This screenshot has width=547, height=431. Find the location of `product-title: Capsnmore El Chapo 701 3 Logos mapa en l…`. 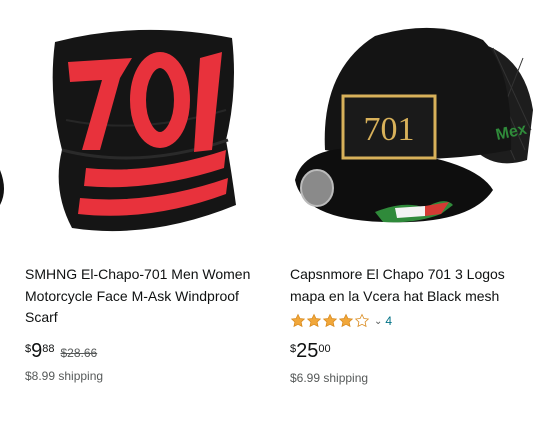

product-title: Capsnmore El Chapo 701 3 Logos mapa en l… is located at coordinates (415, 285).